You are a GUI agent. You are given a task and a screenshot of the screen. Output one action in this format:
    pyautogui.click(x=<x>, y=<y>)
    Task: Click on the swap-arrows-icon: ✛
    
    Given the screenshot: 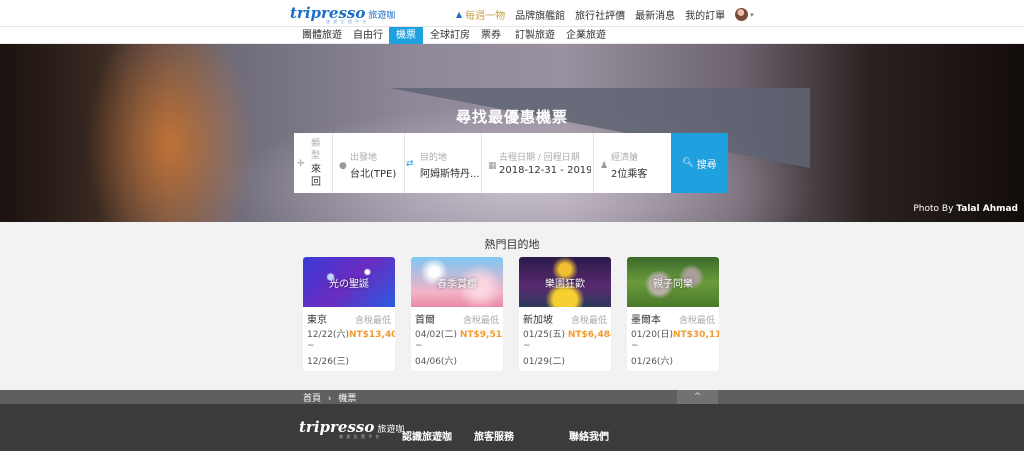 What is the action you would take?
    pyautogui.click(x=301, y=164)
    